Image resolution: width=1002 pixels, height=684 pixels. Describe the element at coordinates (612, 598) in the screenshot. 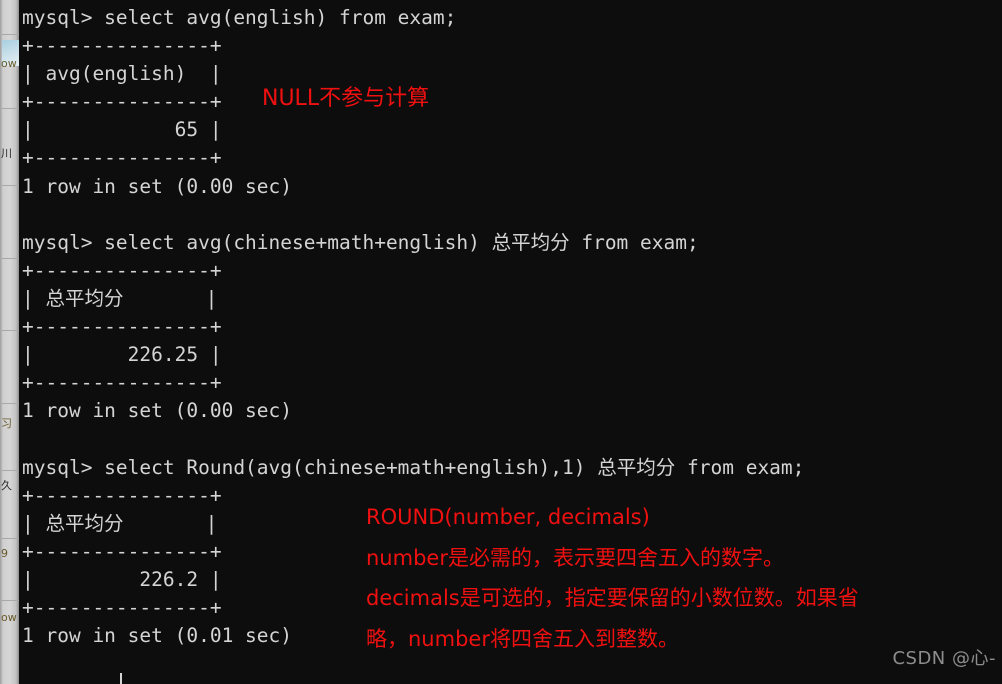

I see `annotation-decimals-description: decimals是可选的，指定要保留的小数位数。如果省` at that location.